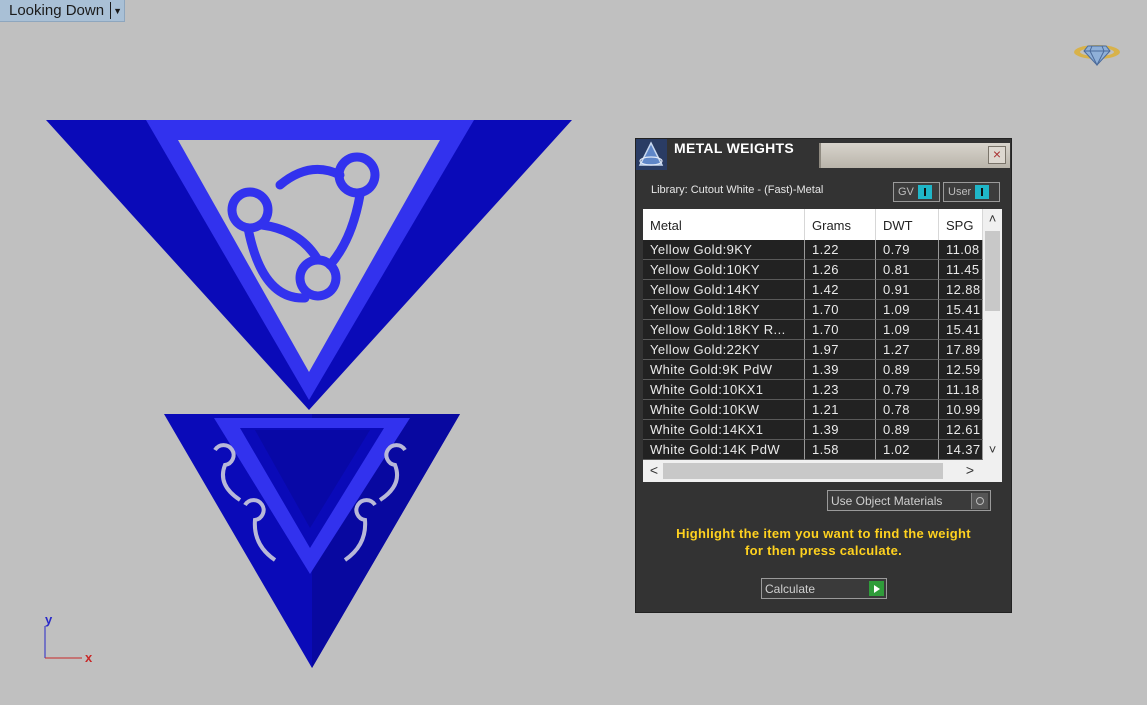  Describe the element at coordinates (840, 290) in the screenshot. I see `cell-grams: 1.42` at that location.